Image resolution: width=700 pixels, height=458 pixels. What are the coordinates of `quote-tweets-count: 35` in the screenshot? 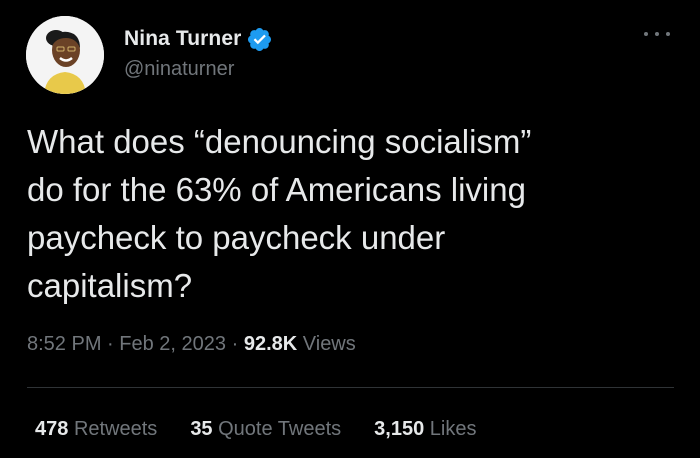 It's located at (201, 429).